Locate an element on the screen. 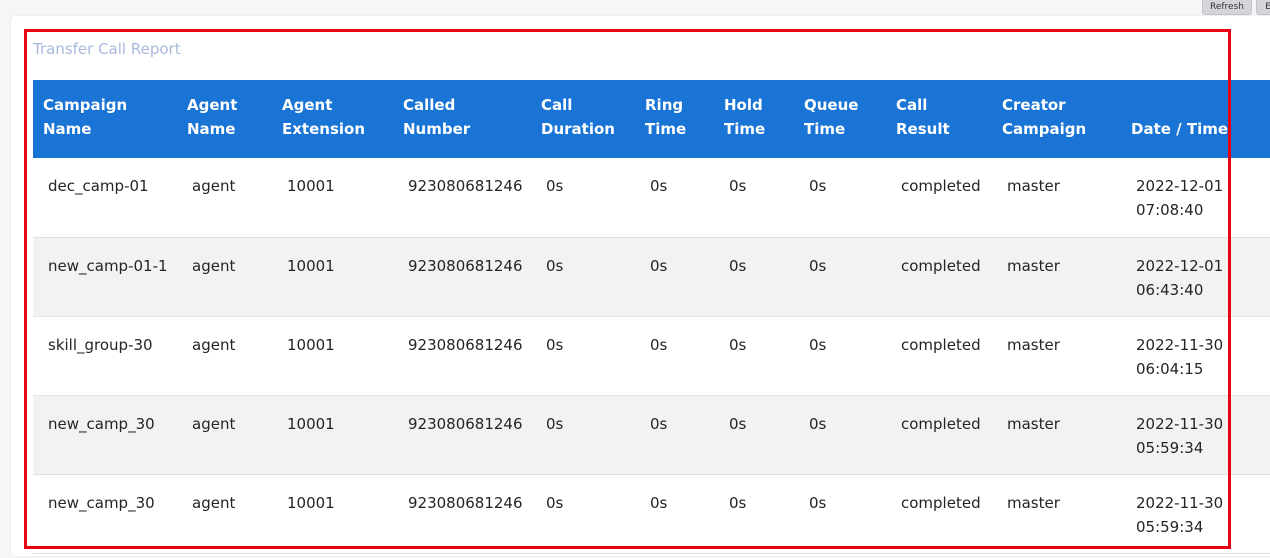 This screenshot has width=1270, height=558. column-header-ring-time: Ring Time is located at coordinates (674, 119).